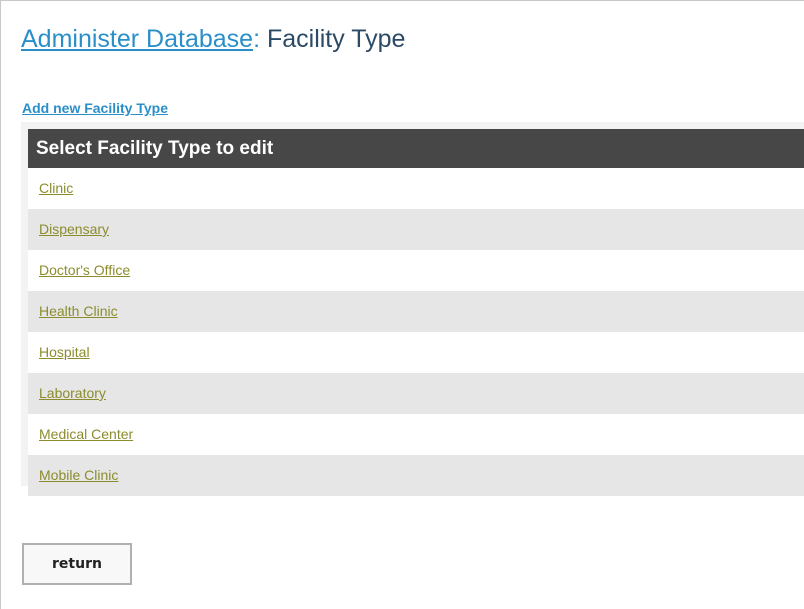  I want to click on table-row: Hospital, so click(416, 352).